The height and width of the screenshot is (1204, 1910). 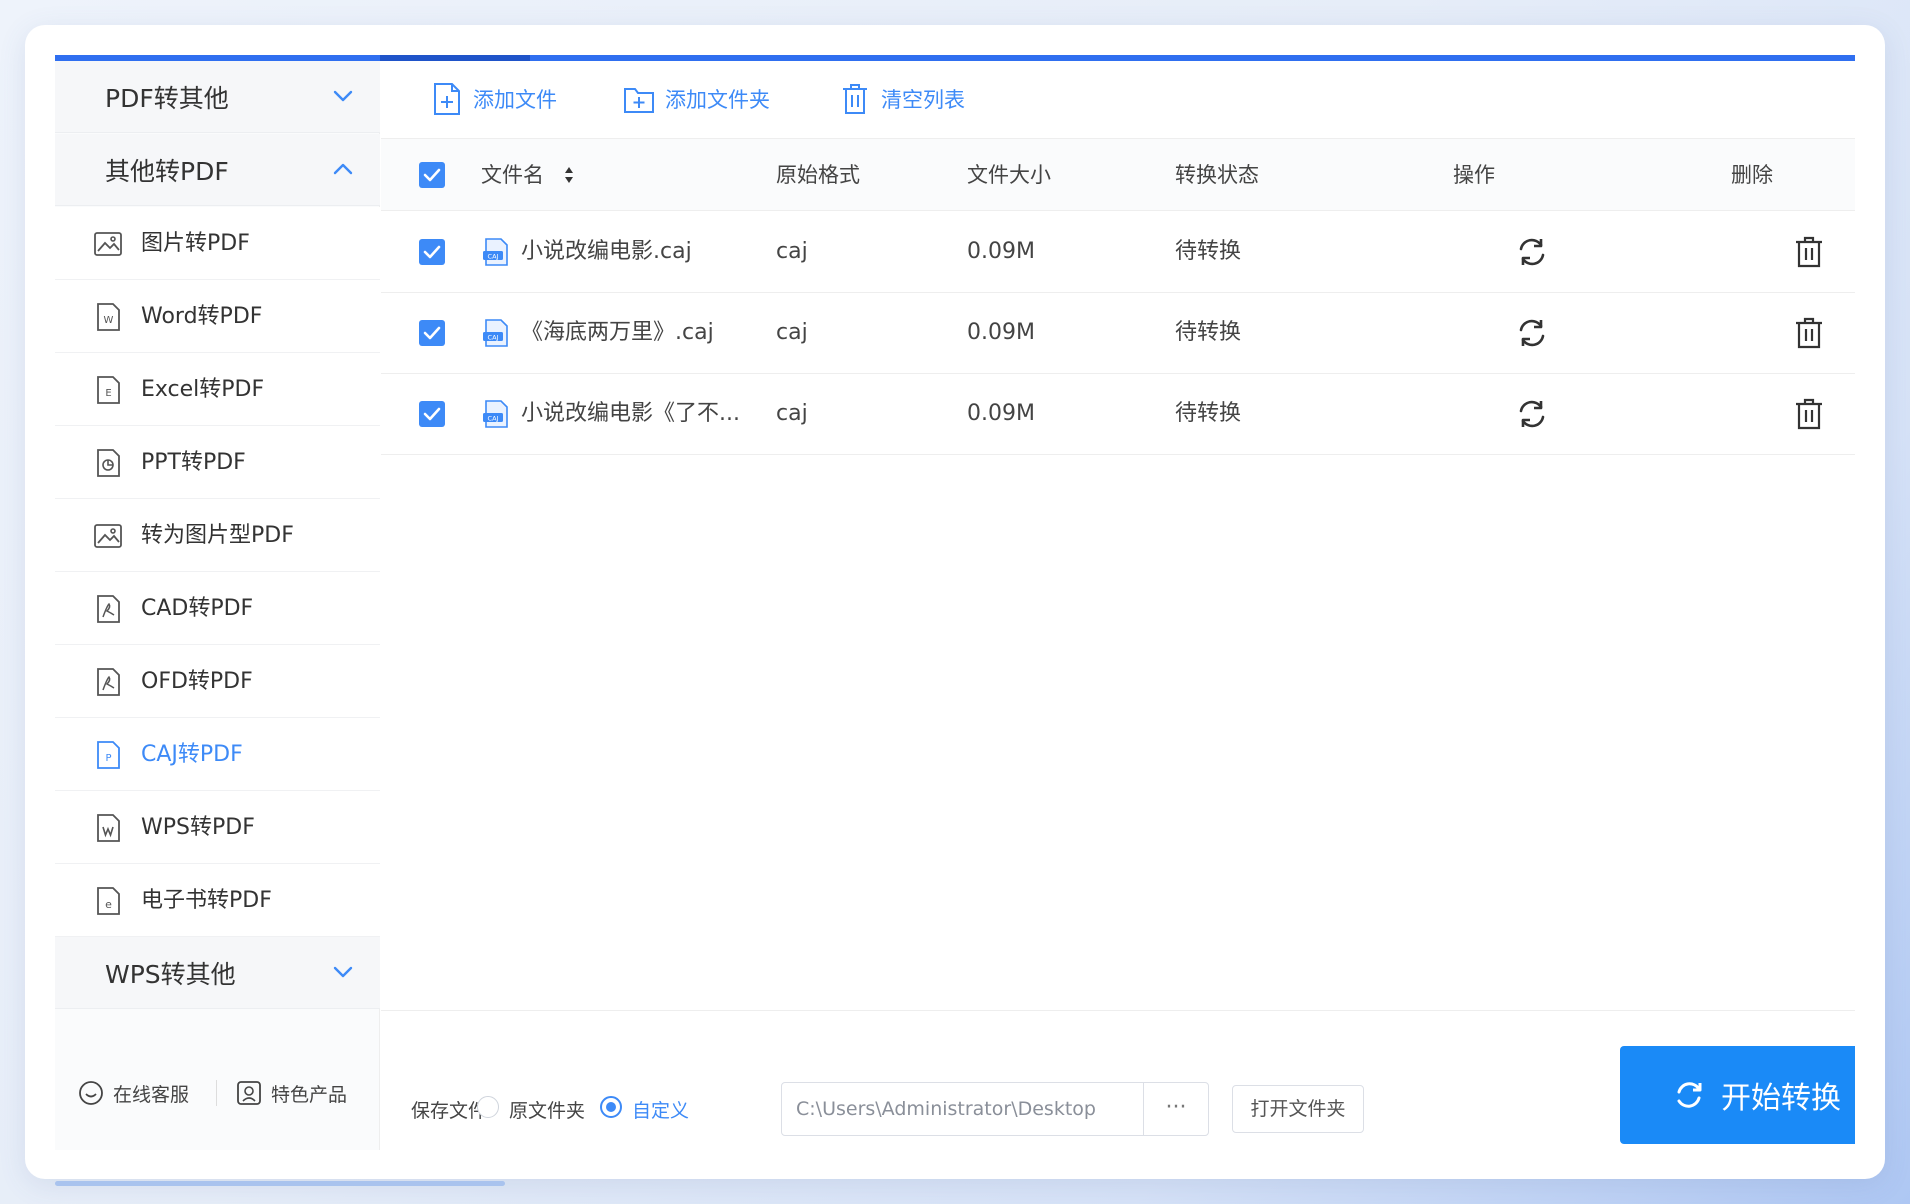 I want to click on add-file-icon, so click(x=447, y=99).